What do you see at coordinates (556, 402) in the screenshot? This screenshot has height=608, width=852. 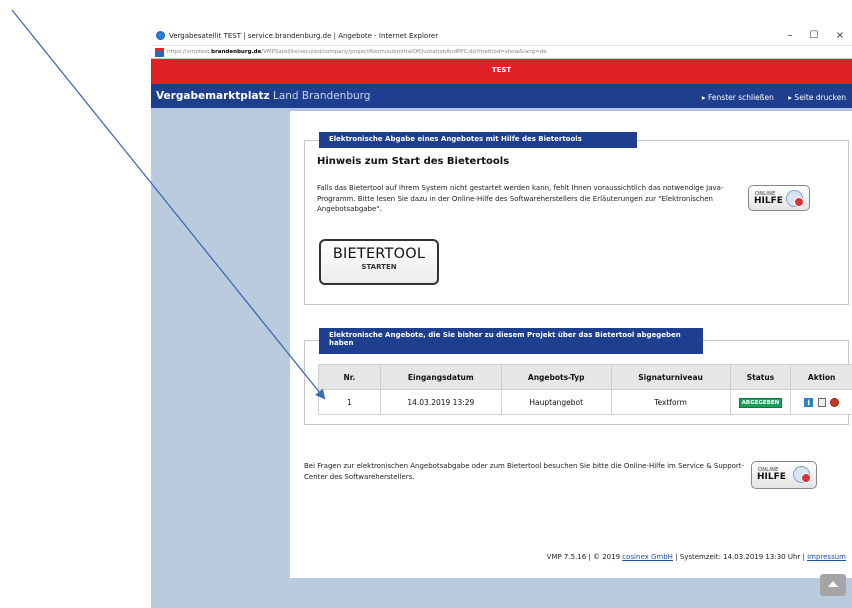 I see `cell-type: Hauptangebot` at bounding box center [556, 402].